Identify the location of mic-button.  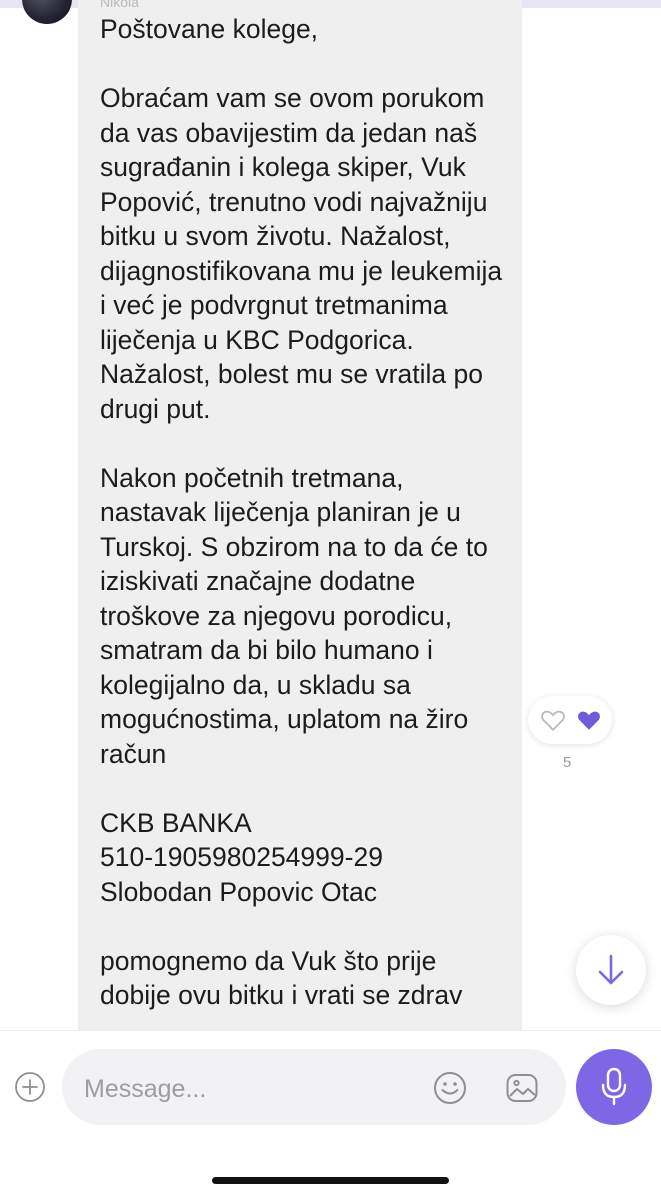
(614, 1087).